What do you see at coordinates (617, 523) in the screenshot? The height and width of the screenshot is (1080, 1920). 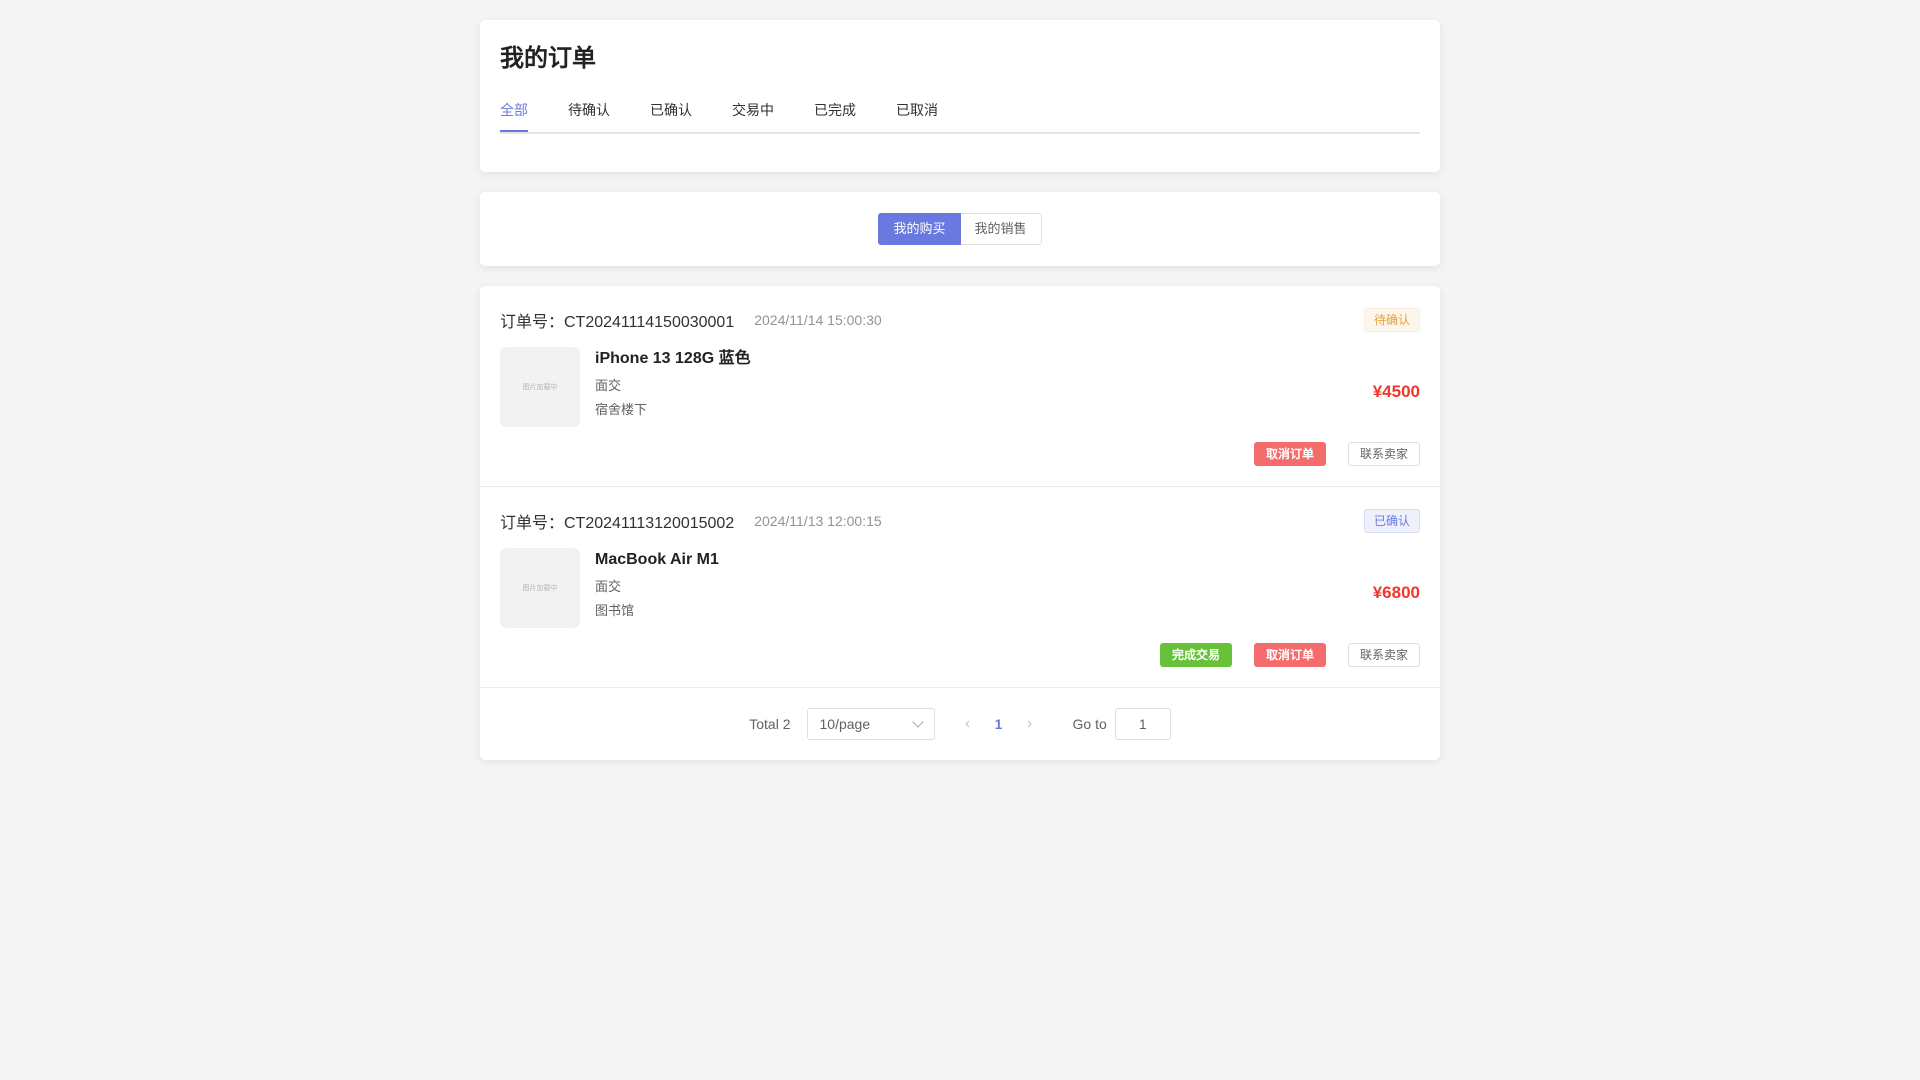 I see `order-number: 订单号：CT20241113120015002` at bounding box center [617, 523].